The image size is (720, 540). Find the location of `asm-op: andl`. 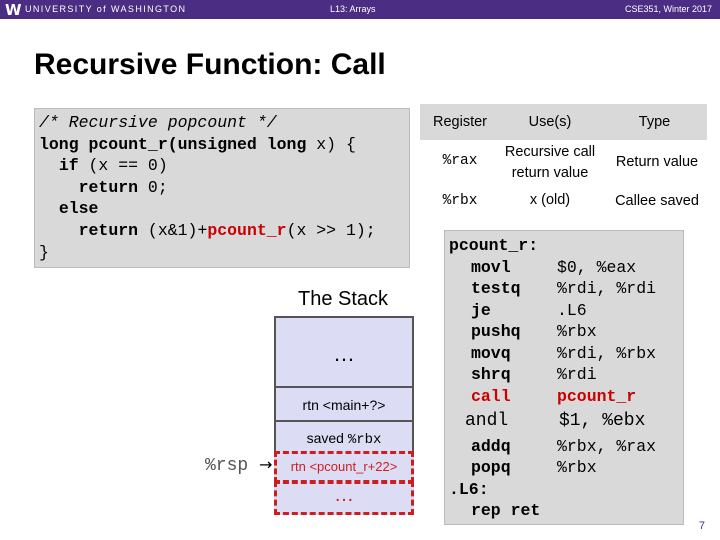

asm-op: andl is located at coordinates (487, 421).